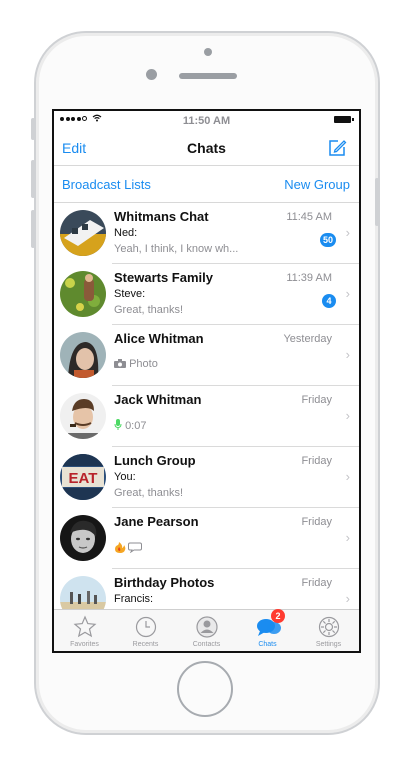  I want to click on fire-speech-bubble-icon, so click(128, 548).